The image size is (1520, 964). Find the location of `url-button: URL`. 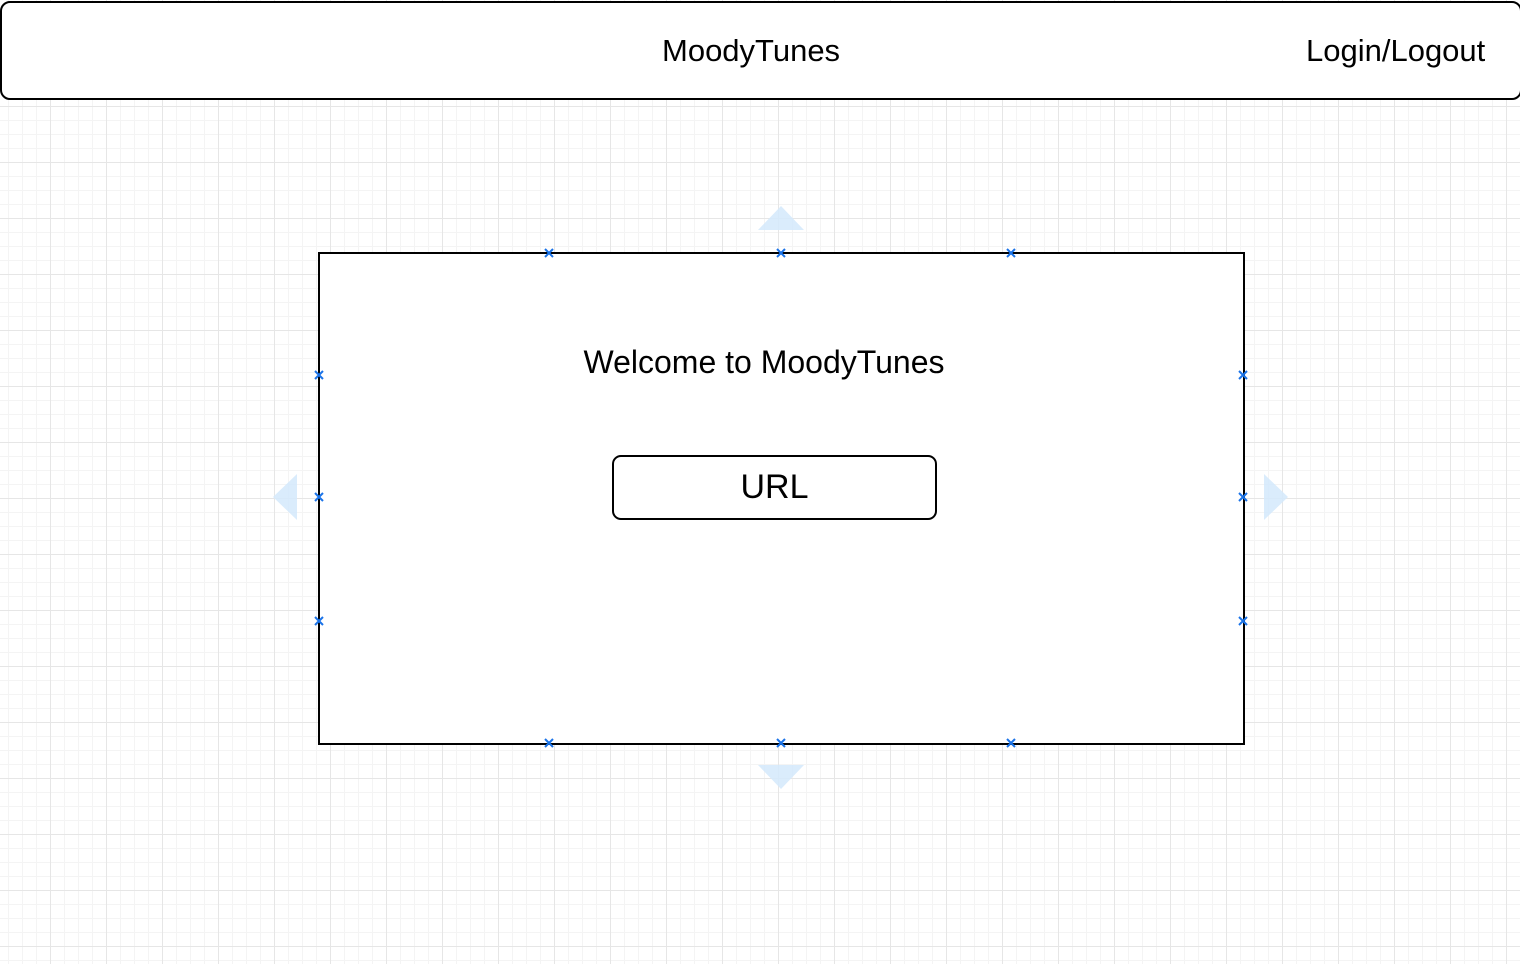

url-button: URL is located at coordinates (774, 487).